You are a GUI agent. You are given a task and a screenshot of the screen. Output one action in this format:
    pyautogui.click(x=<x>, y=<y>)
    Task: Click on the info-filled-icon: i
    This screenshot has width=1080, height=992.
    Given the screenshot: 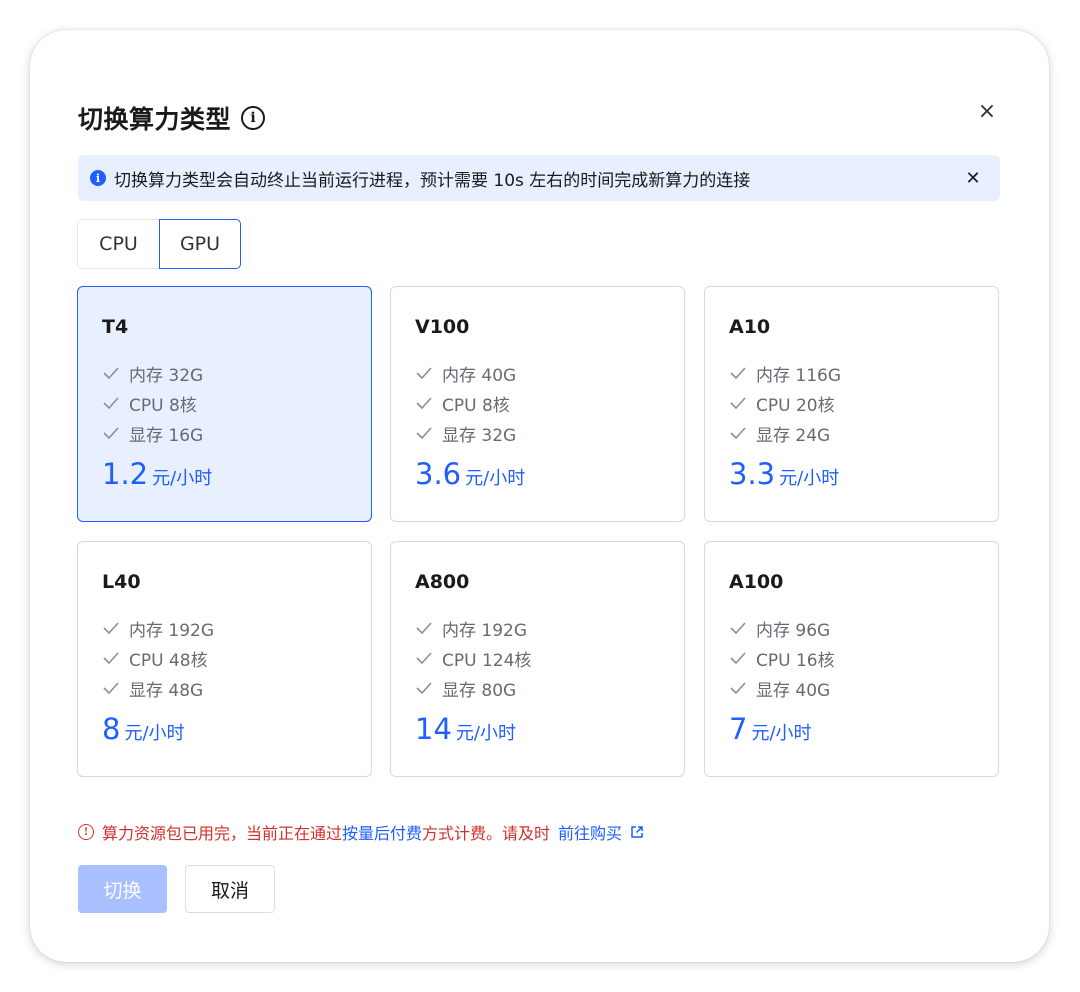 What is the action you would take?
    pyautogui.click(x=98, y=178)
    